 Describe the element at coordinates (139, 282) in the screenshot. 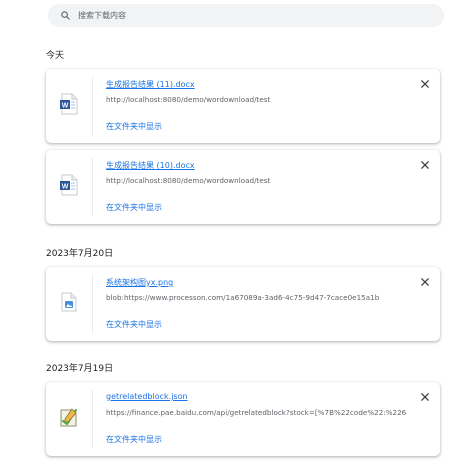

I see `file-name-link: 系统架构图yx.png` at that location.